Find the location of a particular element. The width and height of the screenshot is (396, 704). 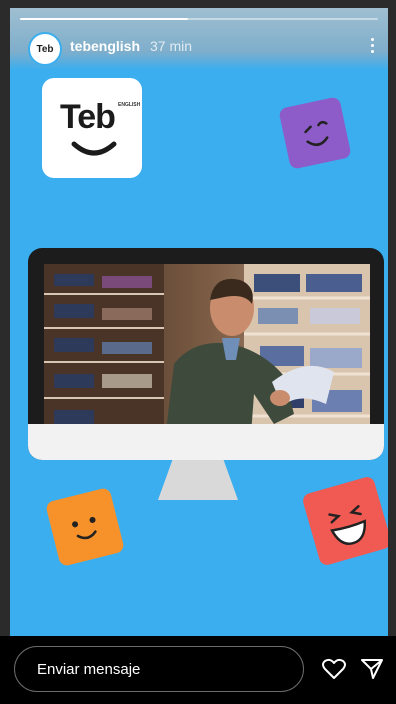

post-time: 37 min is located at coordinates (171, 46).